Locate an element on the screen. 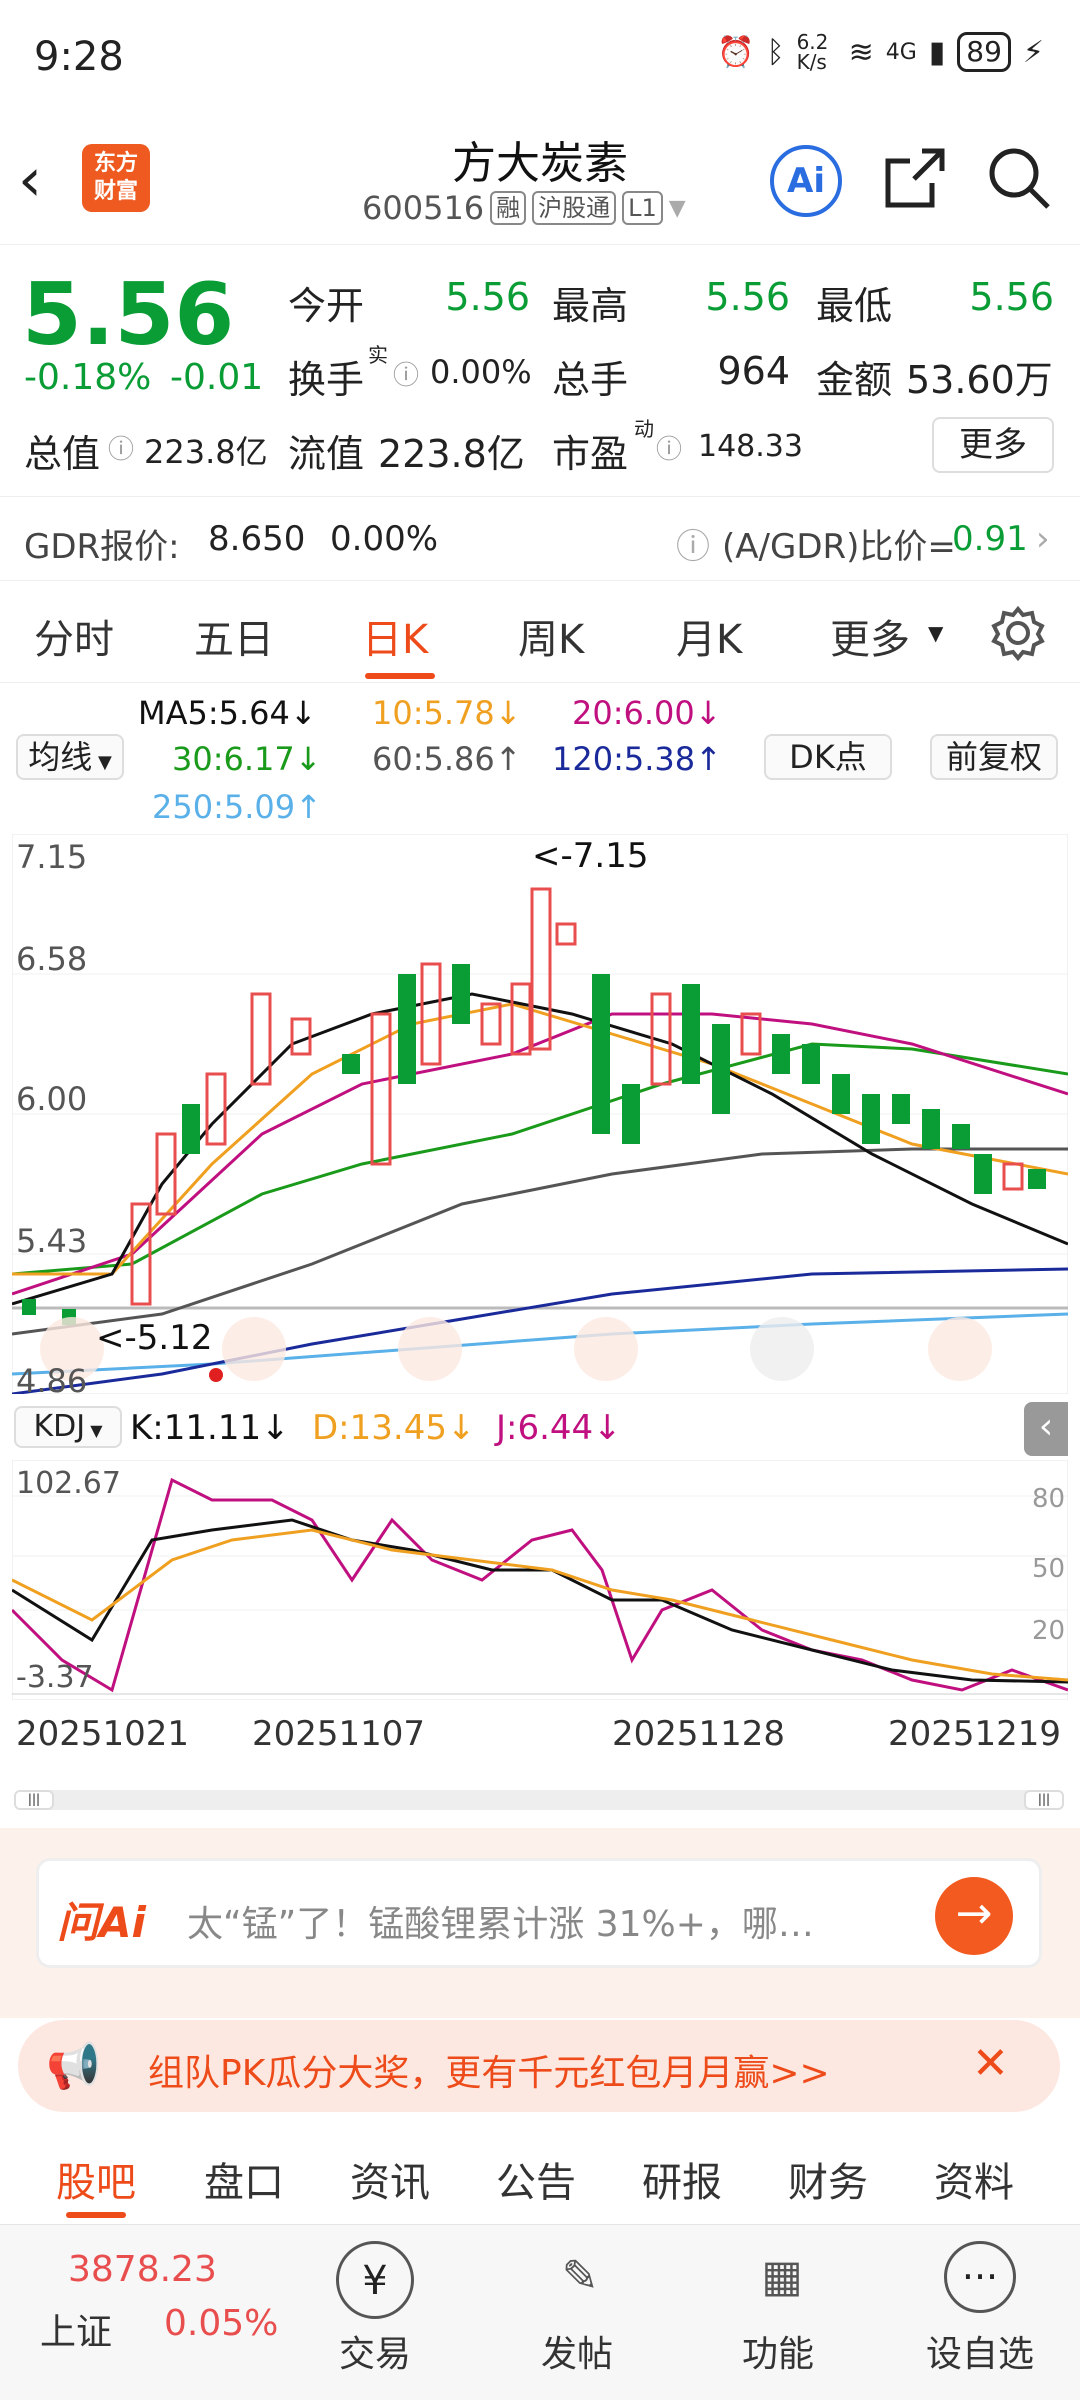  kdj-chart is located at coordinates (540, 1580).